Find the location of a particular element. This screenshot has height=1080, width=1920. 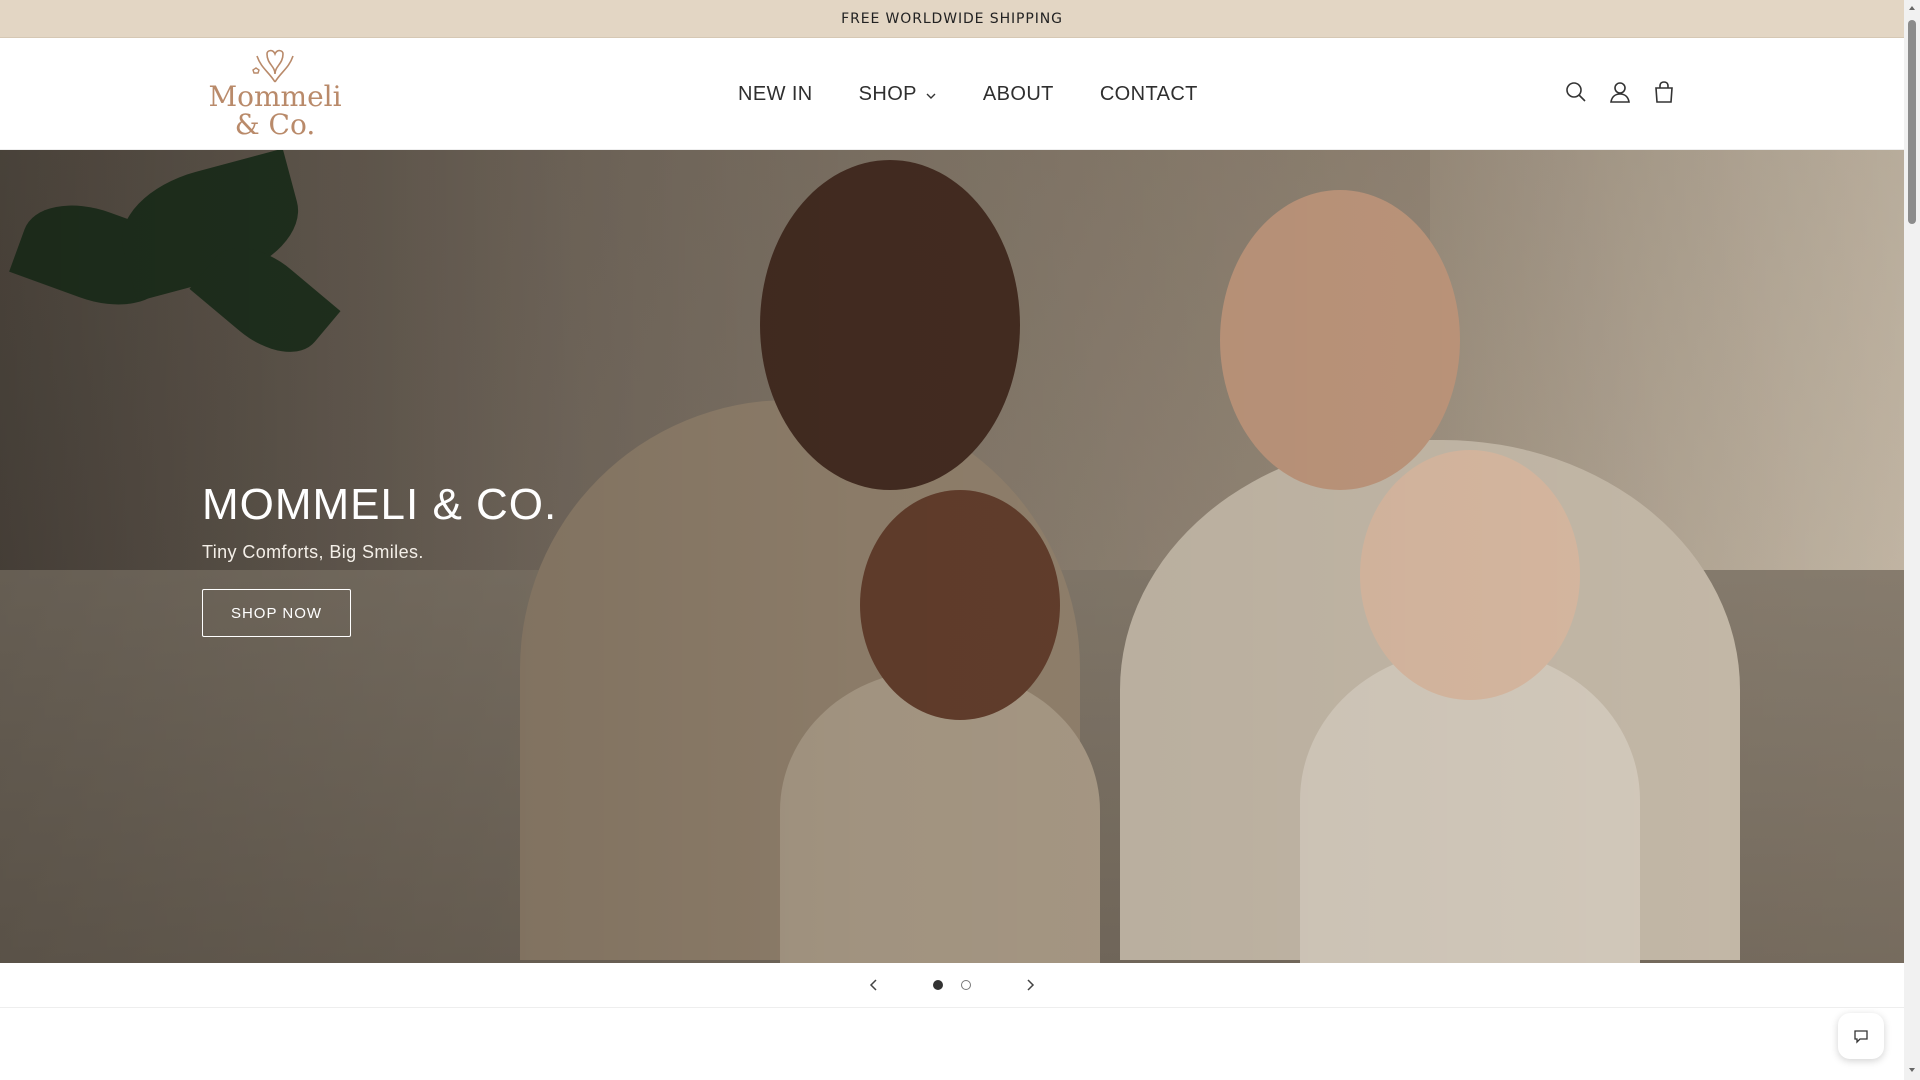

hero-title: MOMMELI & CO. is located at coordinates (380, 504).